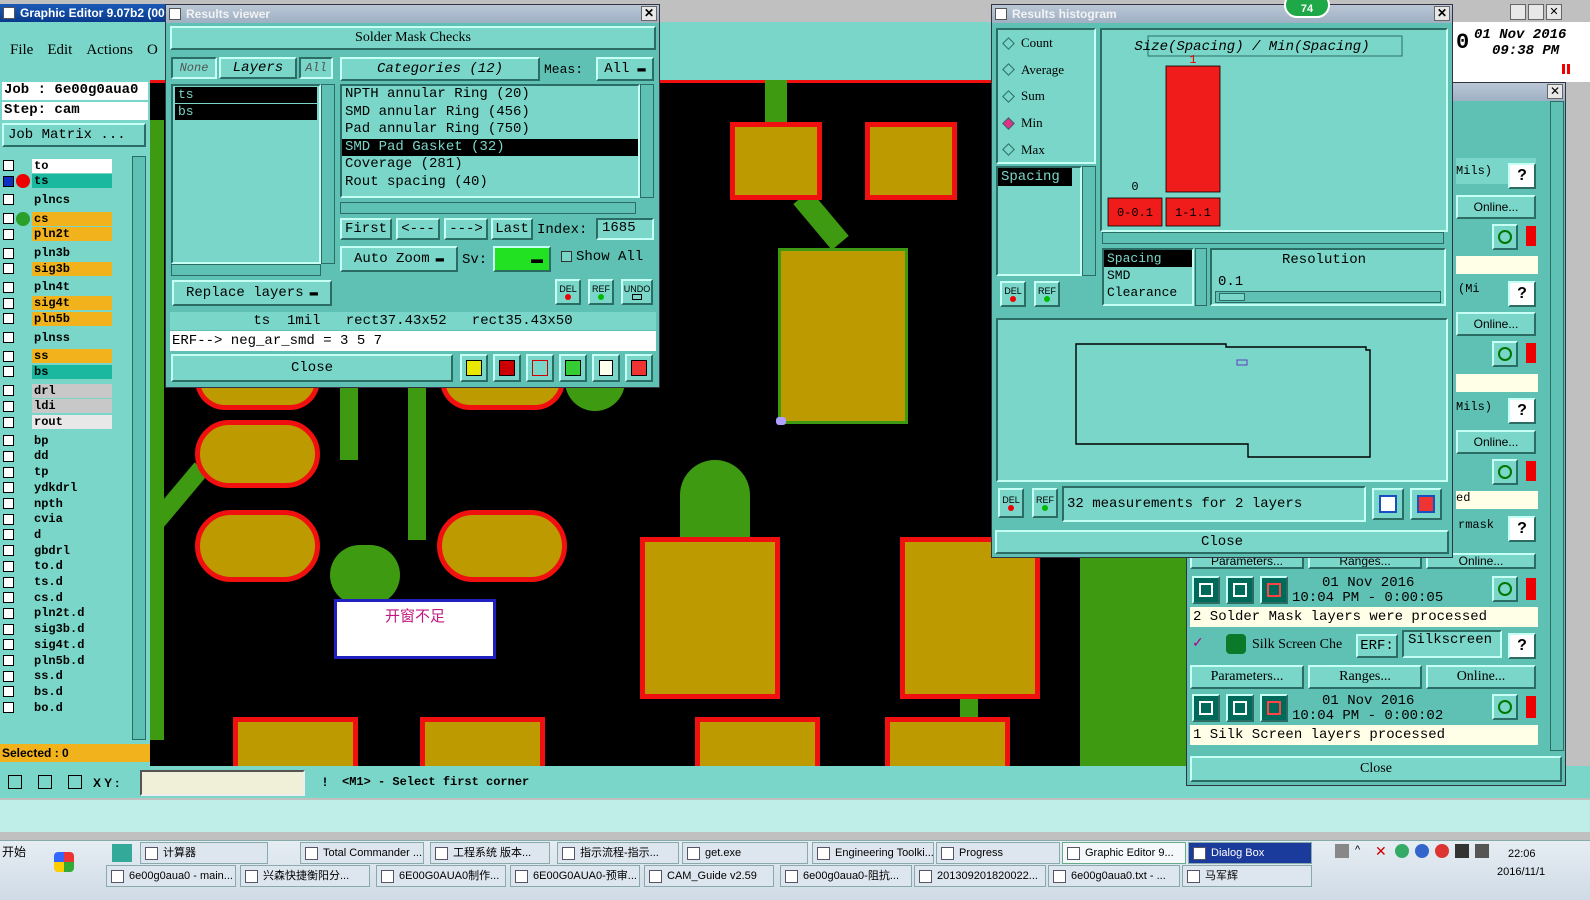 The image size is (1590, 900). I want to click on layer-name: ss.d, so click(72, 676).